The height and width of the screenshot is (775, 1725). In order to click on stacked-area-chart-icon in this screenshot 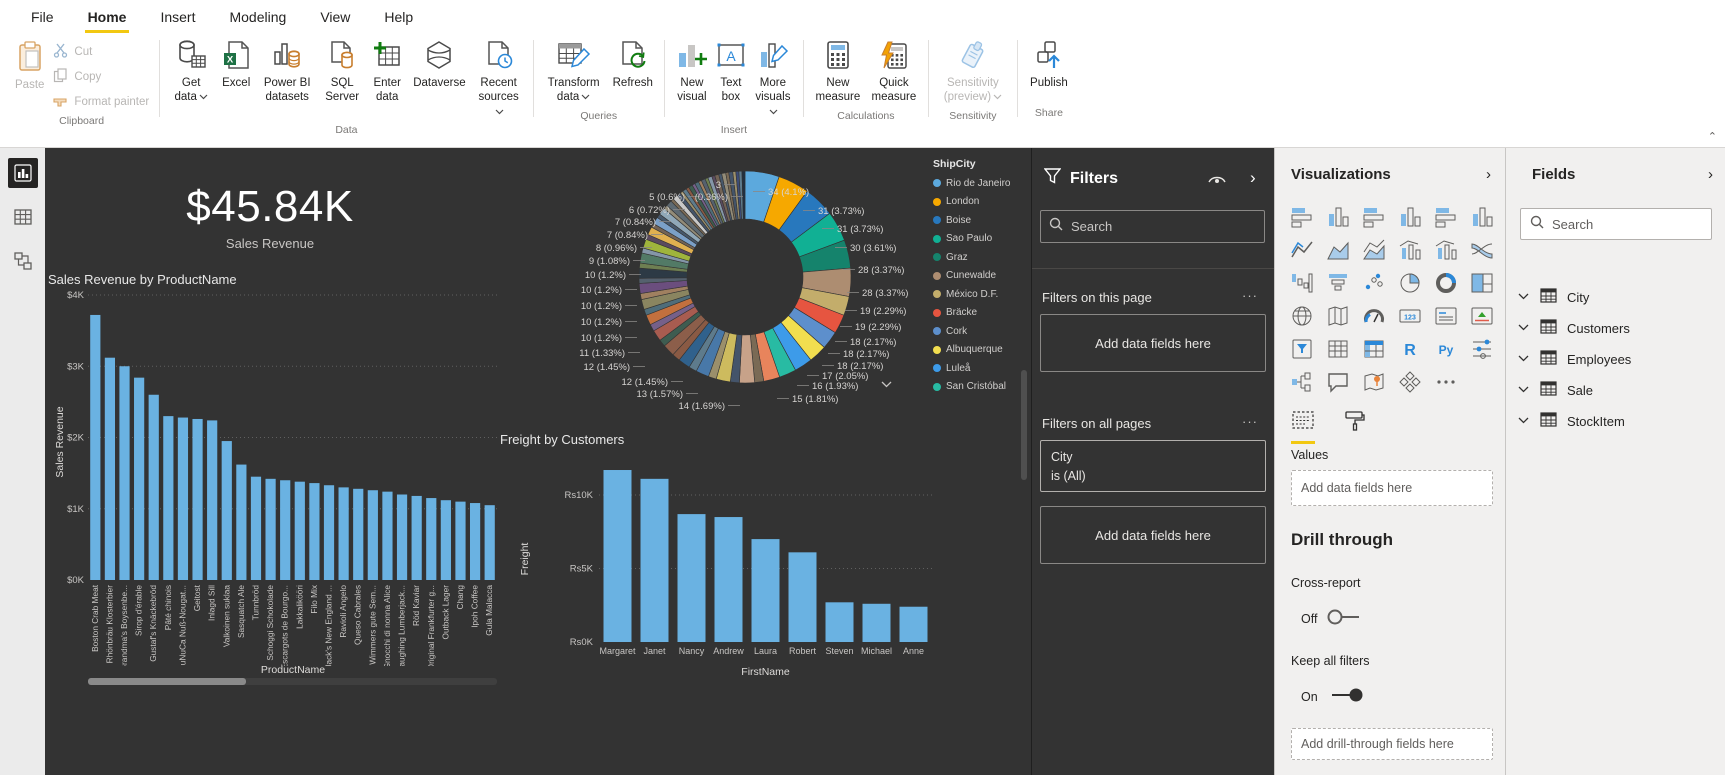, I will do `click(1374, 250)`.